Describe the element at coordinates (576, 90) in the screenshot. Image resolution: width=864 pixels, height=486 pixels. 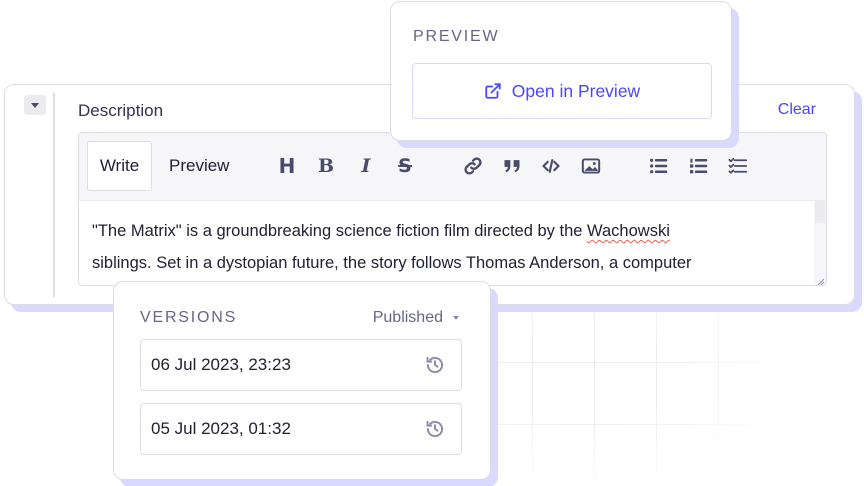
I see `open-in-preview-label: Open in Preview` at that location.